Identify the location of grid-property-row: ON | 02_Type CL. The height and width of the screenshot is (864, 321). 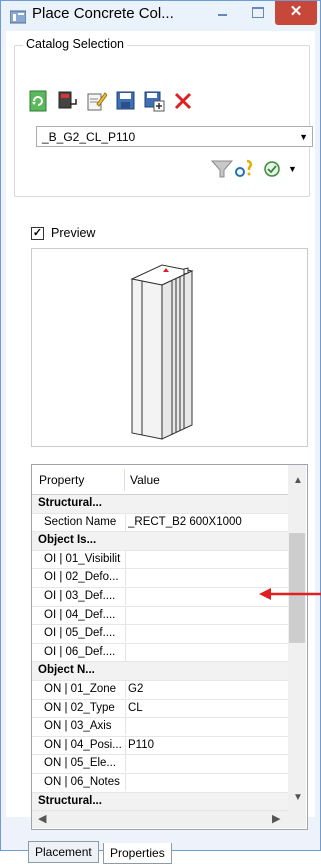
(160, 709).